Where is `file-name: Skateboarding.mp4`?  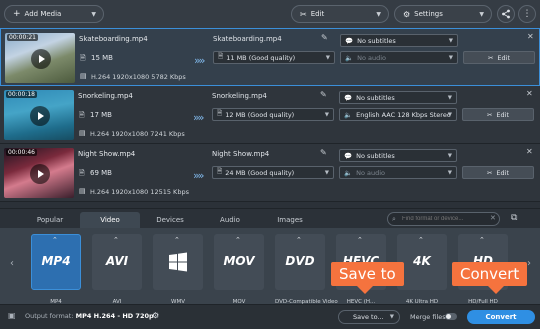 file-name: Skateboarding.mp4 is located at coordinates (113, 39).